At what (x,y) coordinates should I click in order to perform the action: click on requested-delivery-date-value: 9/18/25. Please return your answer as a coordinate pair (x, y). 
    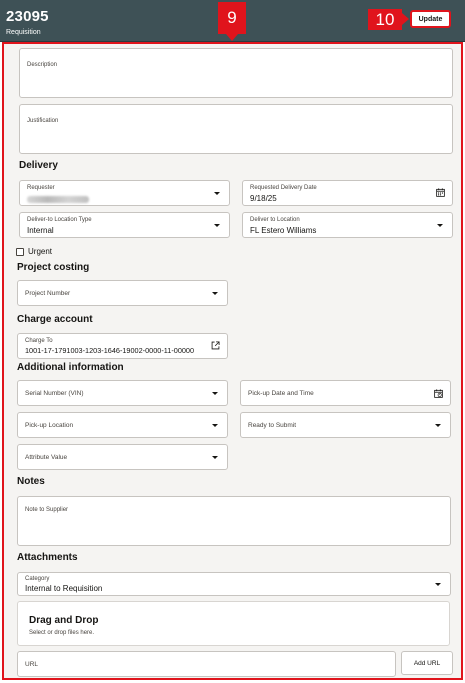
    Looking at the image, I should click on (263, 198).